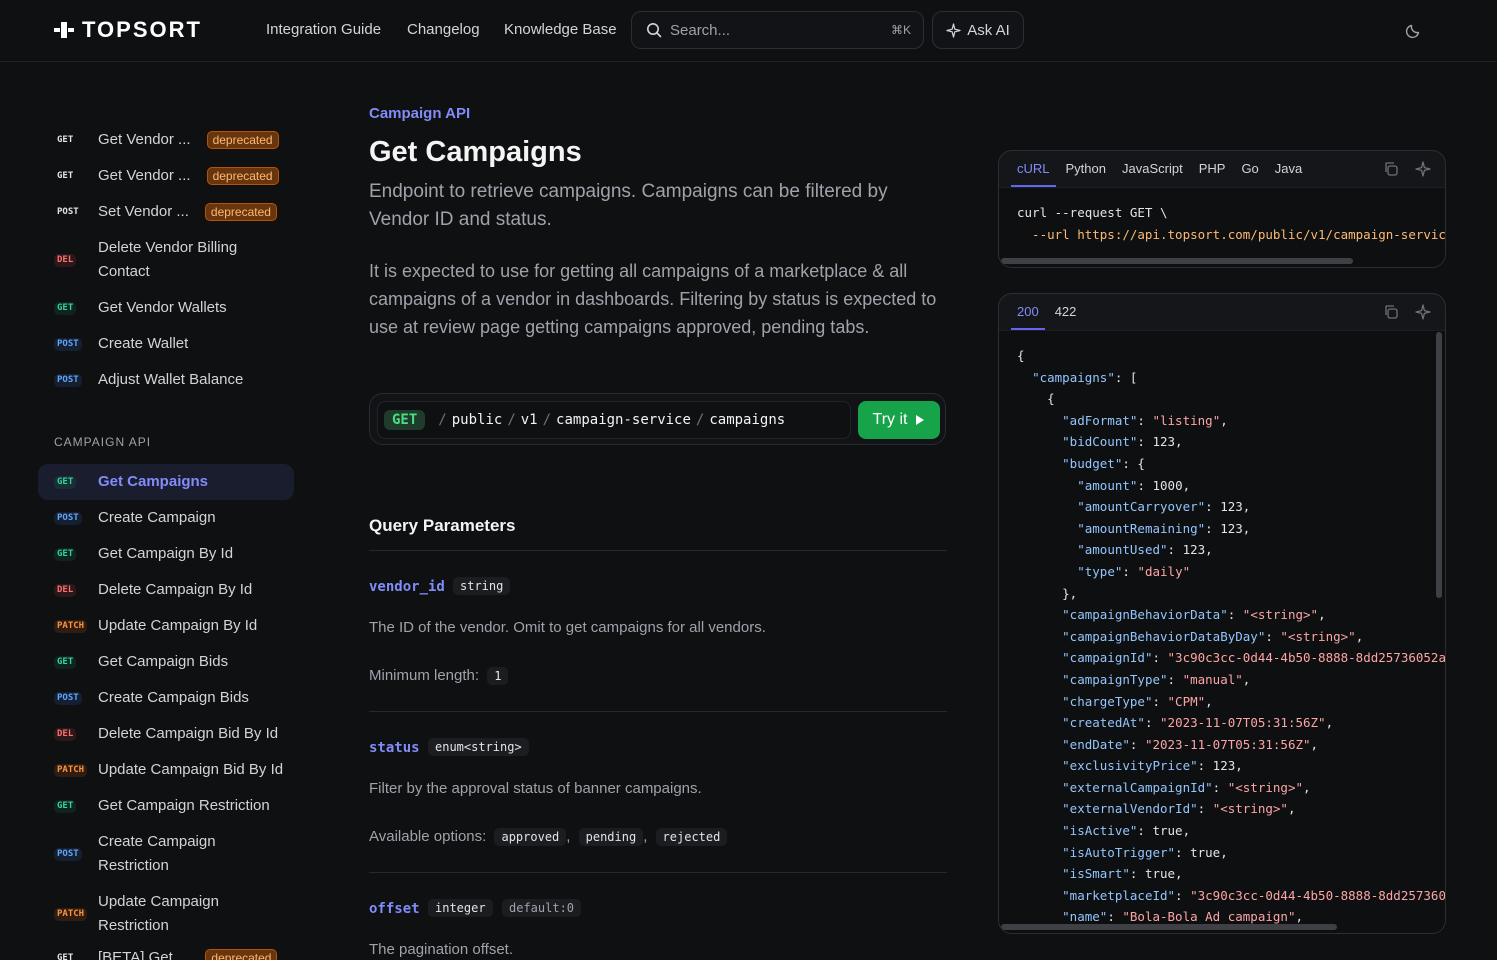 The image size is (1497, 960). Describe the element at coordinates (1190, 744) in the screenshot. I see `code-line: "endDate": "2023-11-07T05:31:56Z",` at that location.